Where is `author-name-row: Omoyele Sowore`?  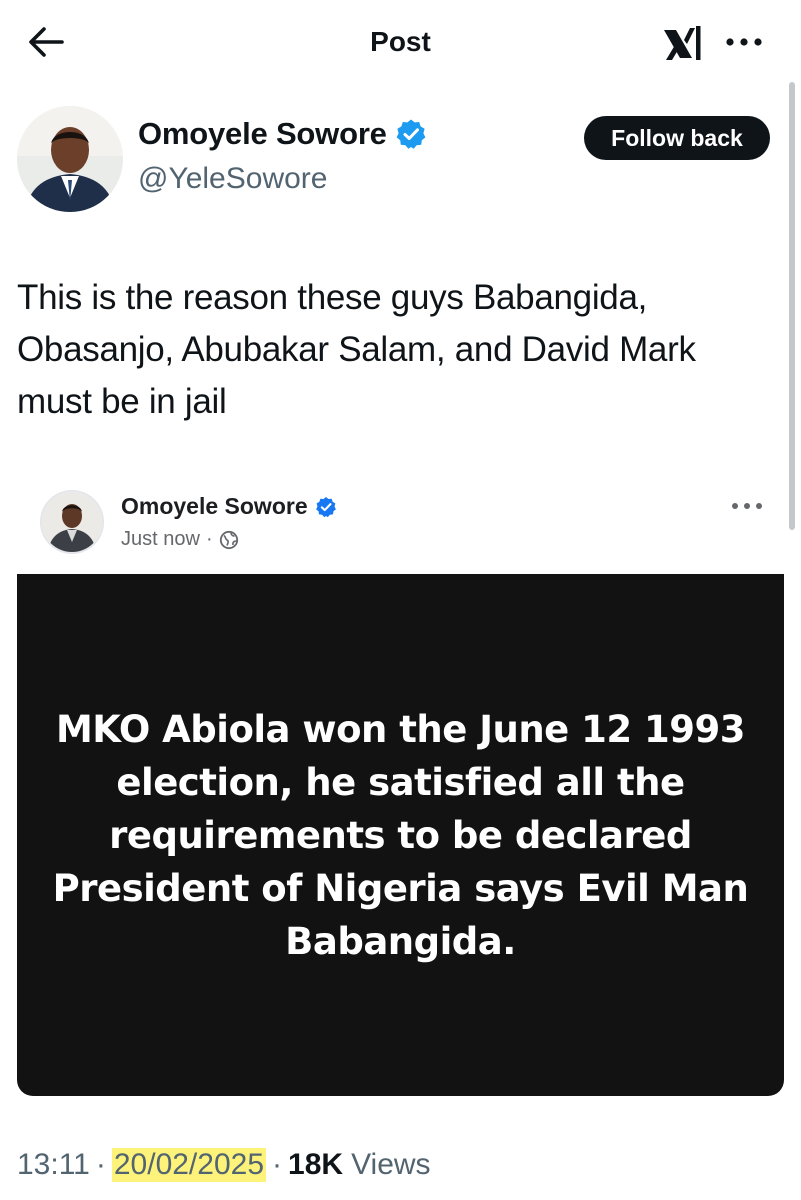 author-name-row: Omoyele Sowore is located at coordinates (282, 134).